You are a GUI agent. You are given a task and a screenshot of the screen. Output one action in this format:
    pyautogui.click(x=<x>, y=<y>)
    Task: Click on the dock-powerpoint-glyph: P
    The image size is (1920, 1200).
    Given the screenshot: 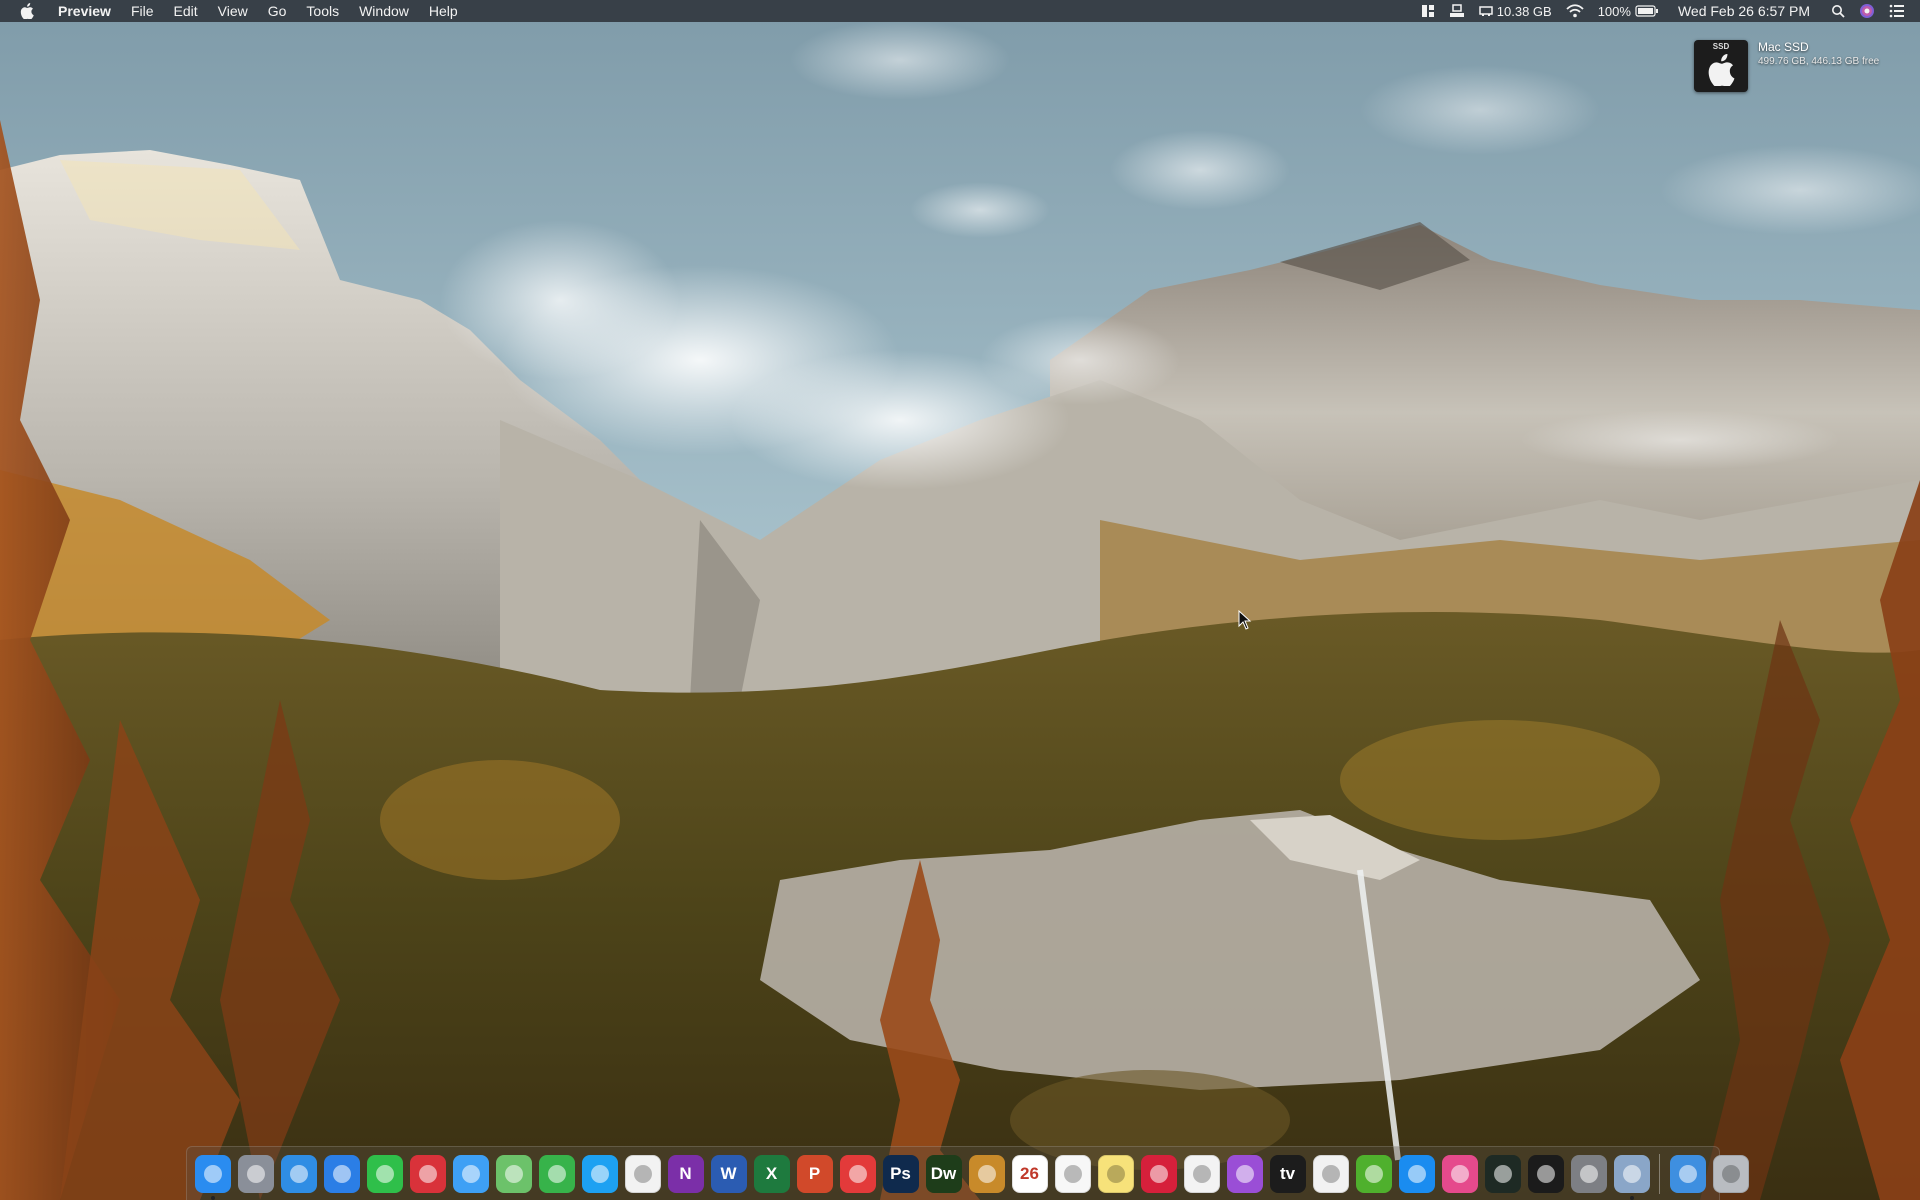 What is the action you would take?
    pyautogui.click(x=814, y=1173)
    